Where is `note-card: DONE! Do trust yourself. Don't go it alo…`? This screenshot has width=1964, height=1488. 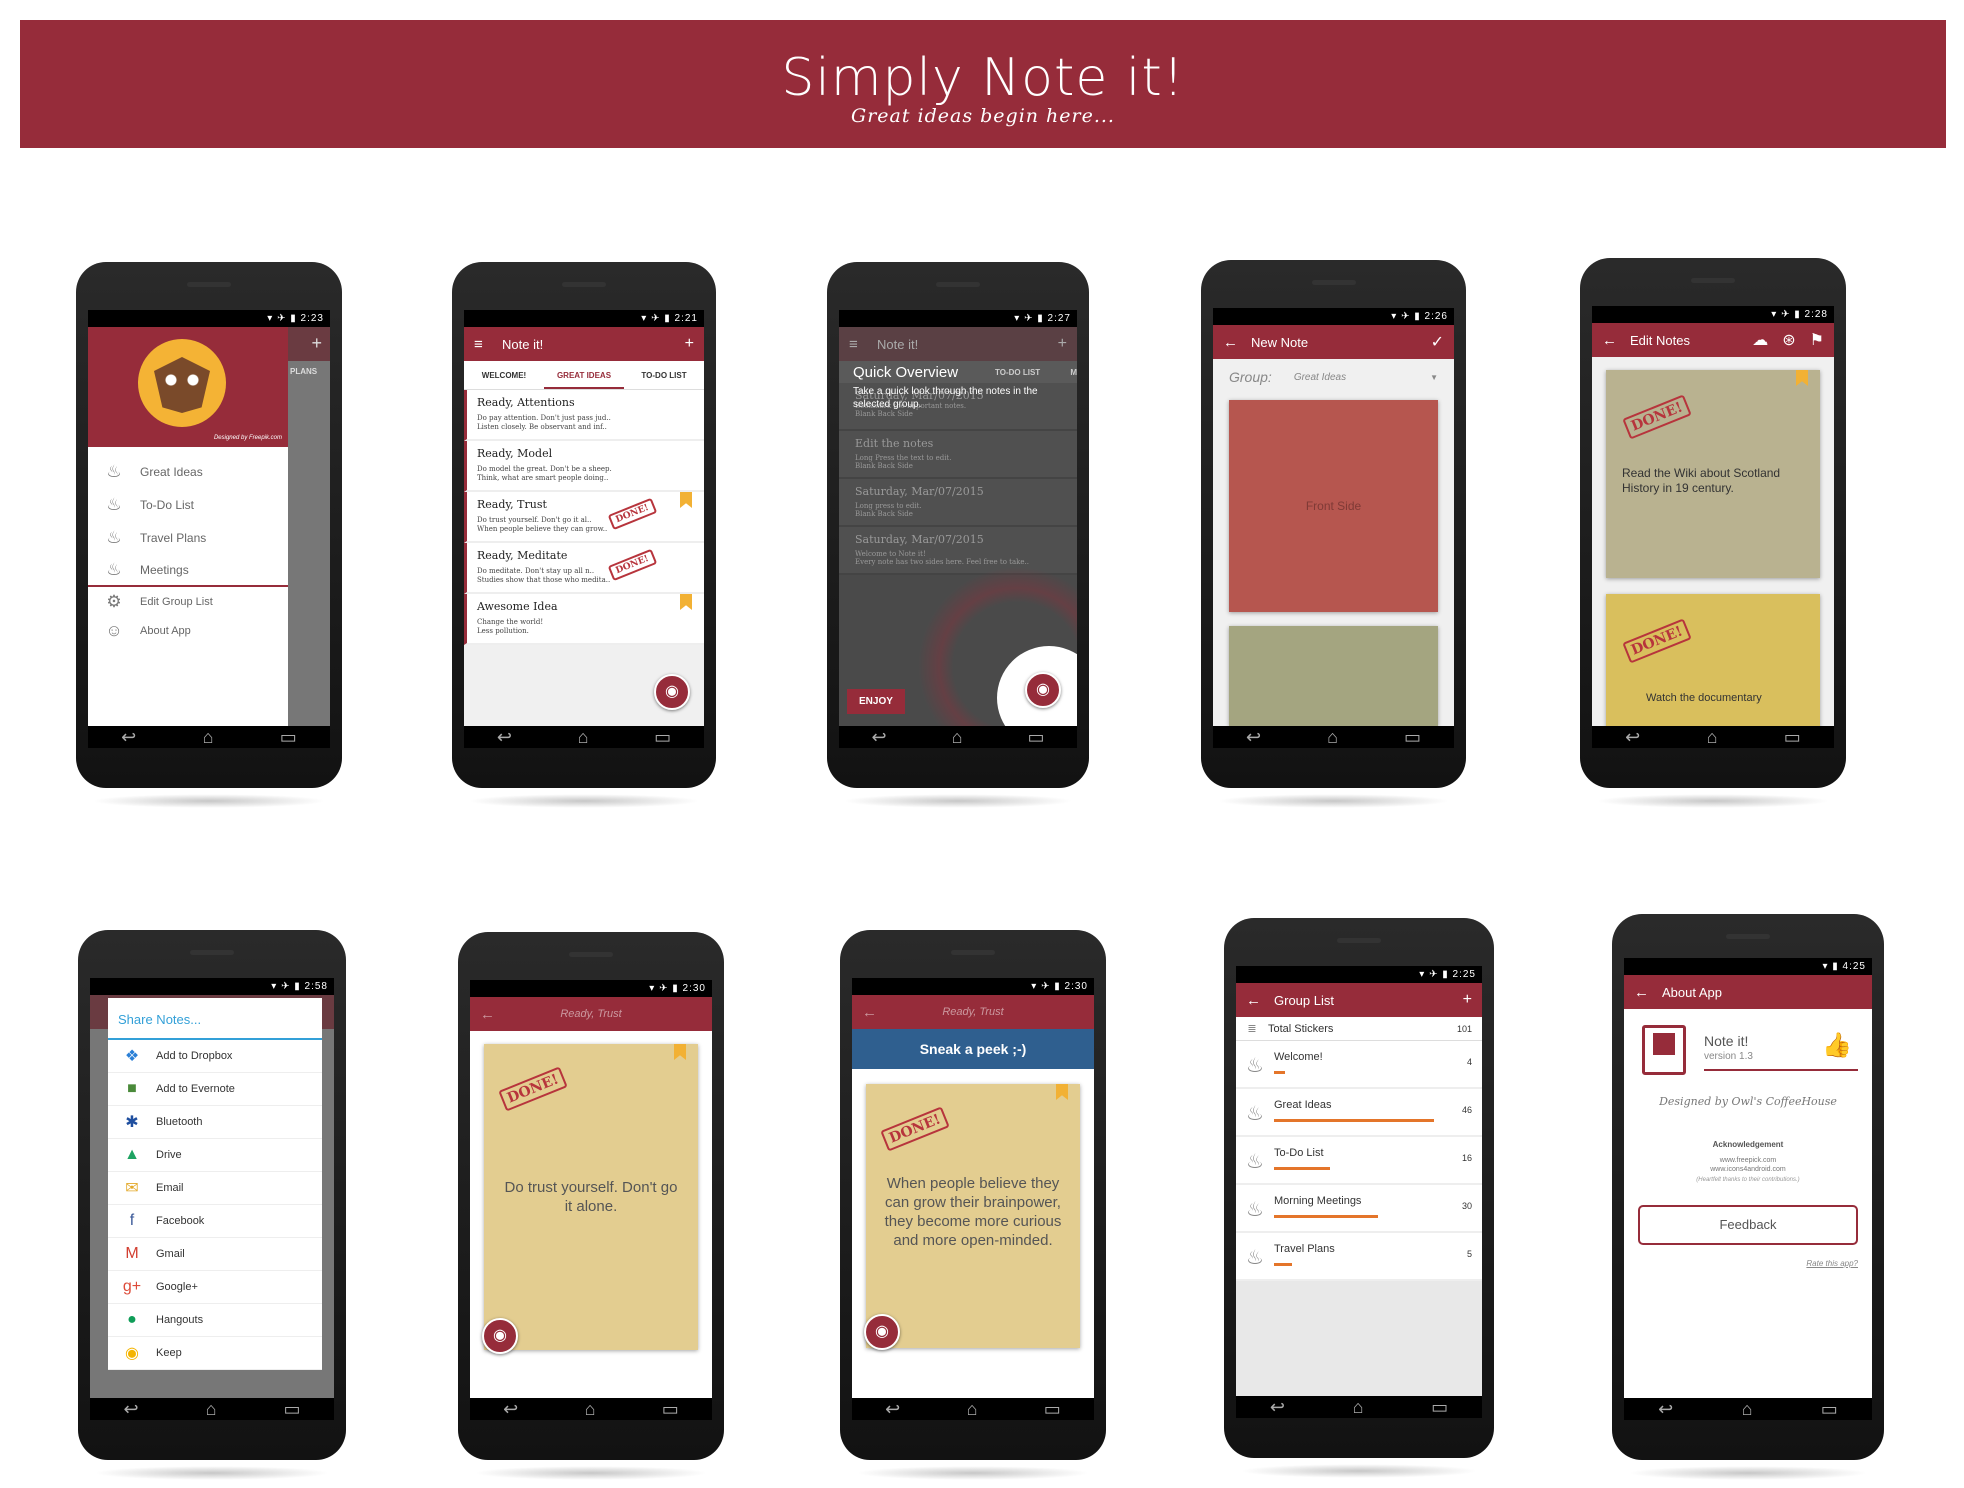
note-card: DONE! Do trust yourself. Don't go it alo… is located at coordinates (591, 1197).